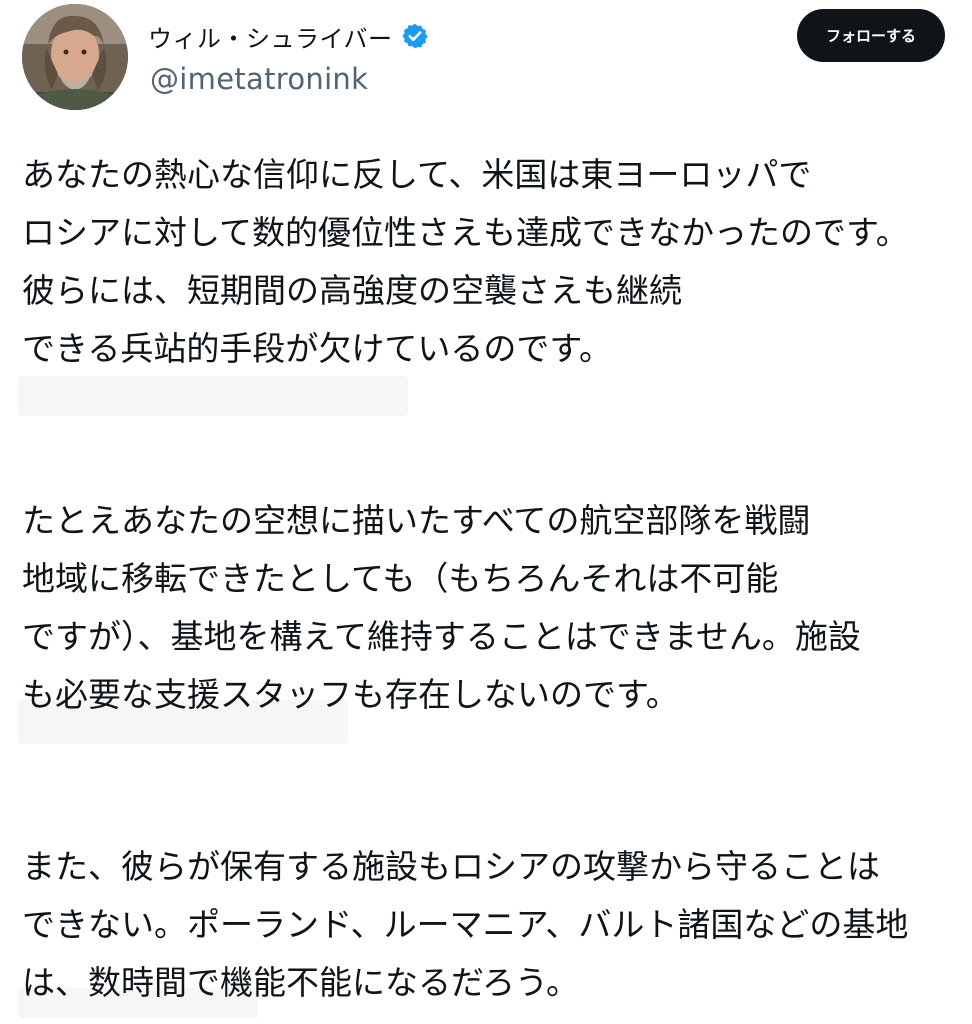  What do you see at coordinates (465, 232) in the screenshot?
I see `tweet-line: ロシアに対して数的優位性さえも達成できなかったのです。` at bounding box center [465, 232].